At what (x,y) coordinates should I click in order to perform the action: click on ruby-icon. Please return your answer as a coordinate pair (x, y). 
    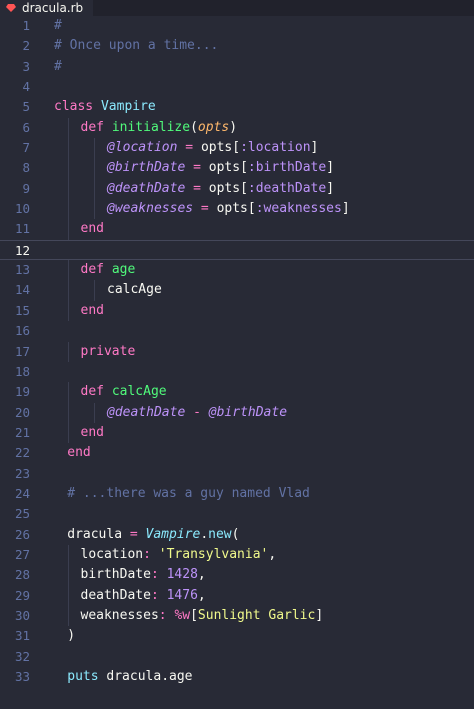
    Looking at the image, I should click on (11, 8).